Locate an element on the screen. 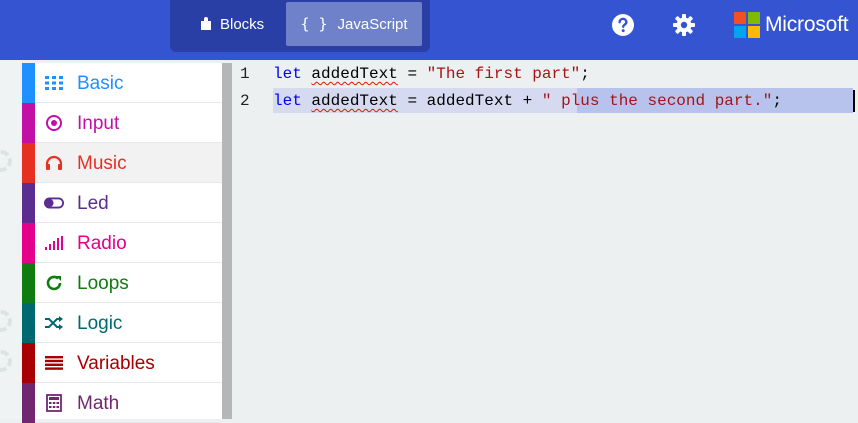 This screenshot has width=858, height=423. help-circle-icon is located at coordinates (623, 25).